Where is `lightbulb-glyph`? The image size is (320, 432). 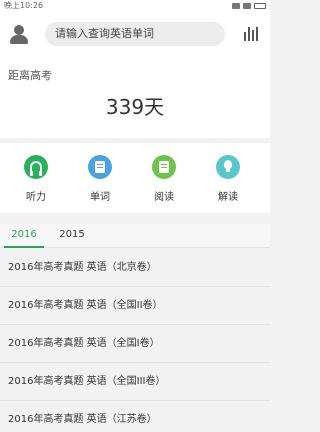
lightbulb-glyph is located at coordinates (228, 166).